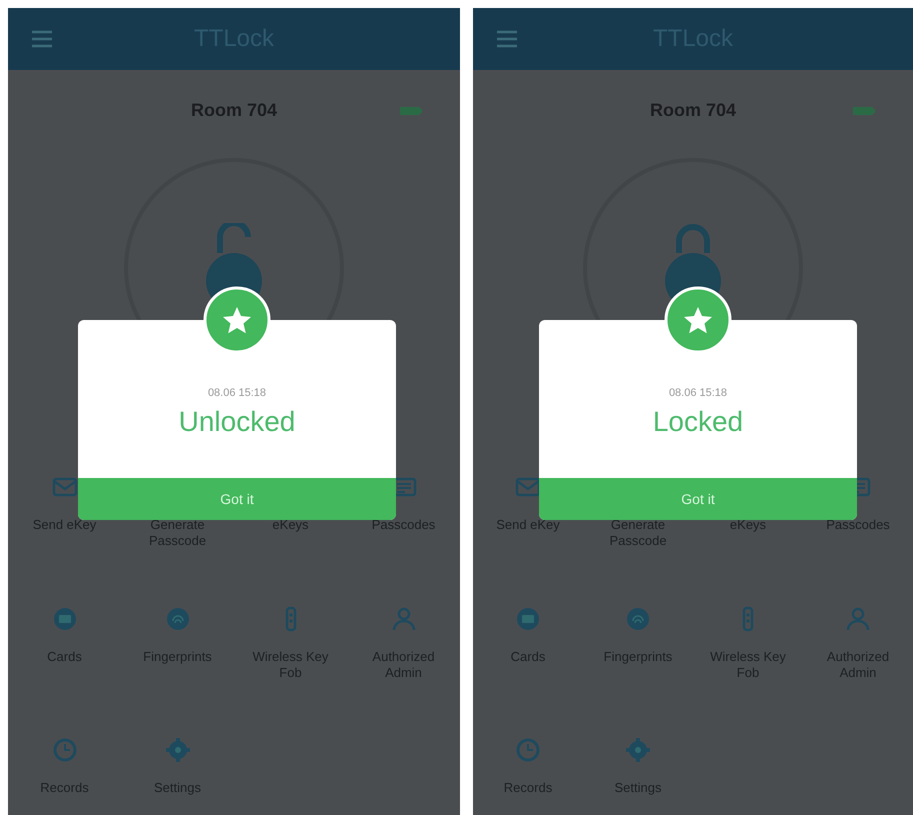 This screenshot has height=815, width=913. What do you see at coordinates (237, 422) in the screenshot?
I see `dialog-status: Unlocked` at bounding box center [237, 422].